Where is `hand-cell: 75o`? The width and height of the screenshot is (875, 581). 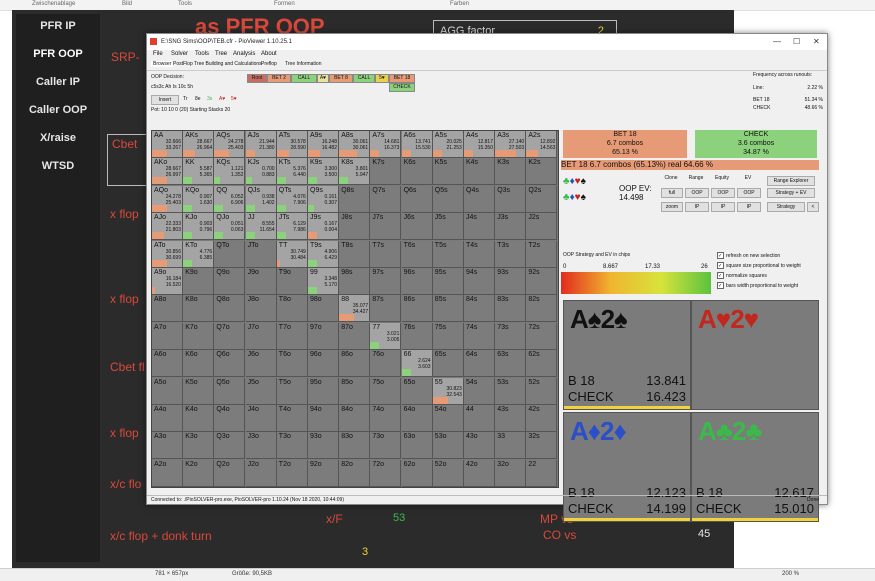
hand-cell: 75o is located at coordinates (386, 391).